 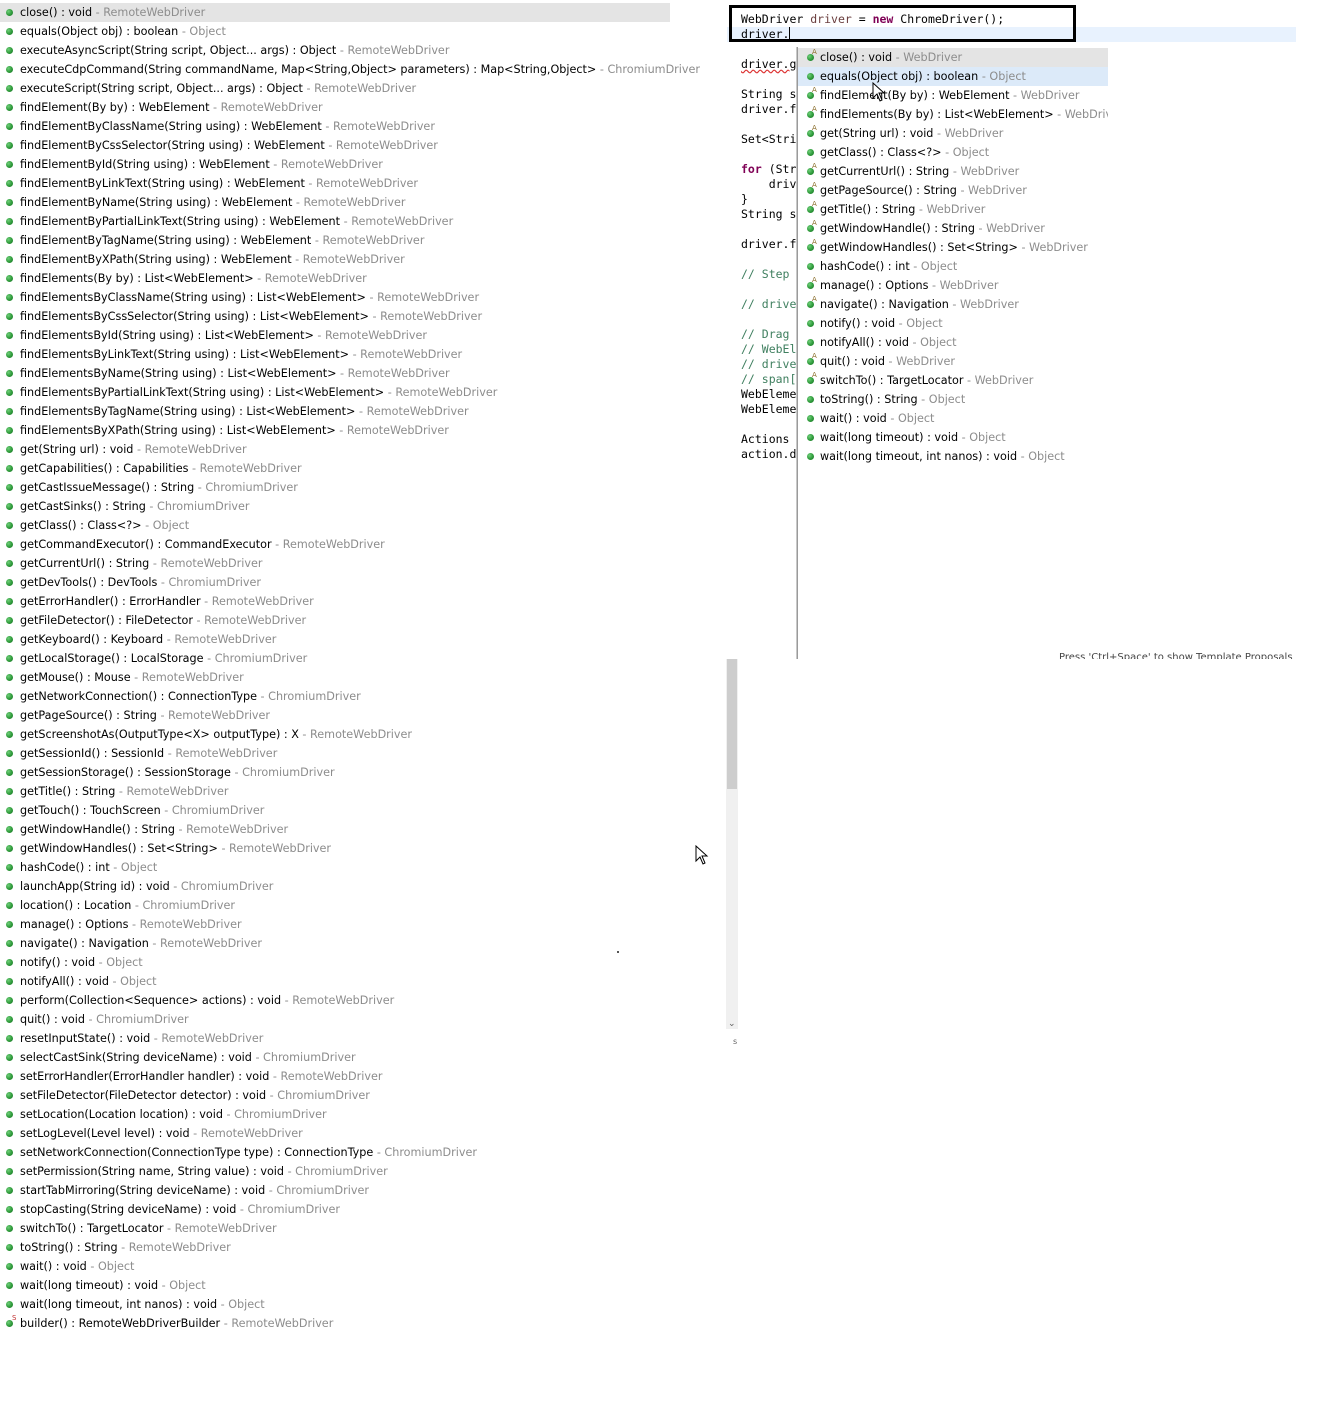 What do you see at coordinates (335, 867) in the screenshot?
I see `proposal-item: hashCode() : int - Object` at bounding box center [335, 867].